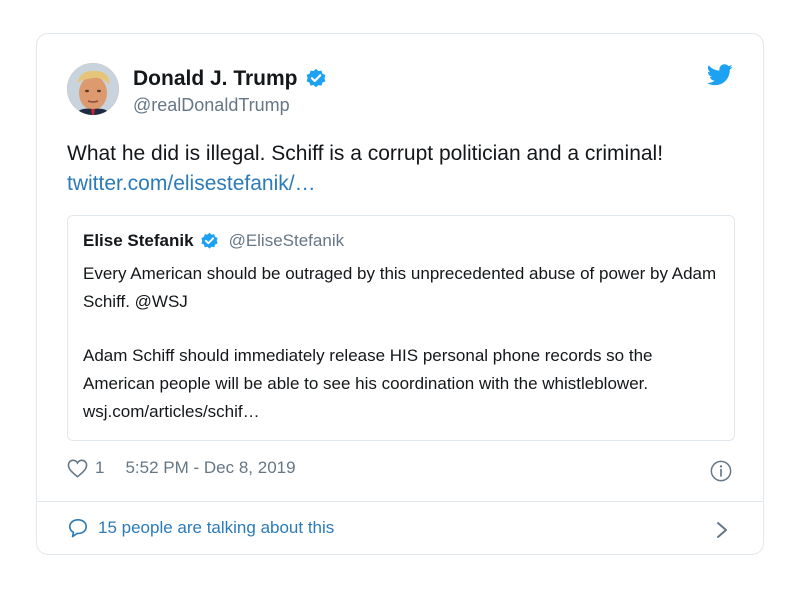 The width and height of the screenshot is (800, 607). What do you see at coordinates (287, 241) in the screenshot?
I see `quoted-author-handle: @EliseStefanik` at bounding box center [287, 241].